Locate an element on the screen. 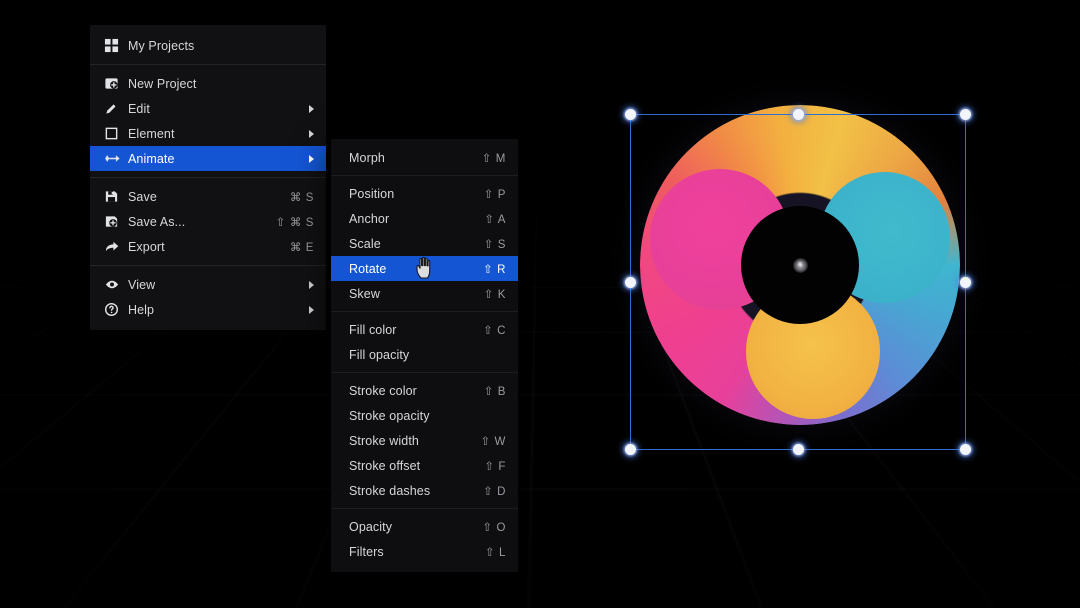  main-menu-item-save: Save ⌘ S is located at coordinates (208, 196).